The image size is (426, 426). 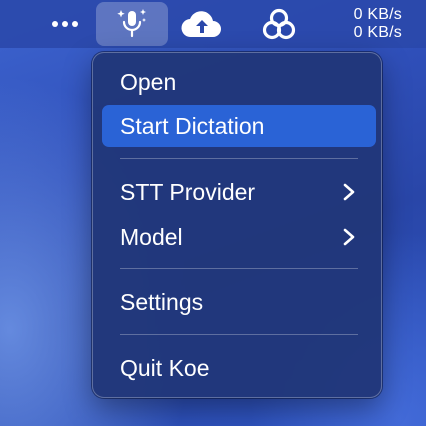 What do you see at coordinates (239, 237) in the screenshot?
I see `menu-item-model: Model` at bounding box center [239, 237].